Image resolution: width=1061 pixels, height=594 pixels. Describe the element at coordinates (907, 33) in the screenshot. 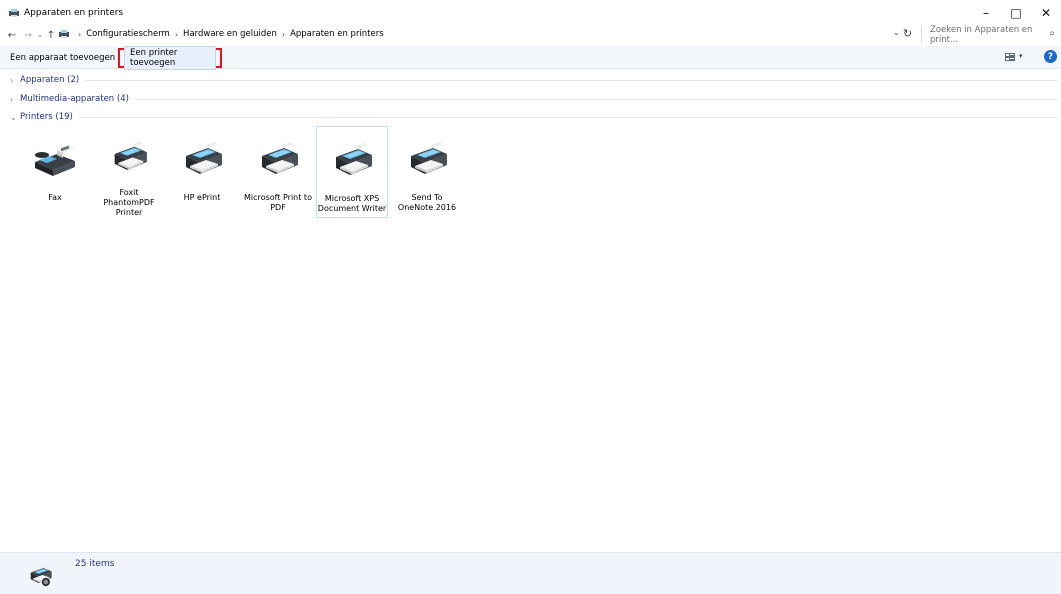

I see `refresh-icon: ↻` at that location.